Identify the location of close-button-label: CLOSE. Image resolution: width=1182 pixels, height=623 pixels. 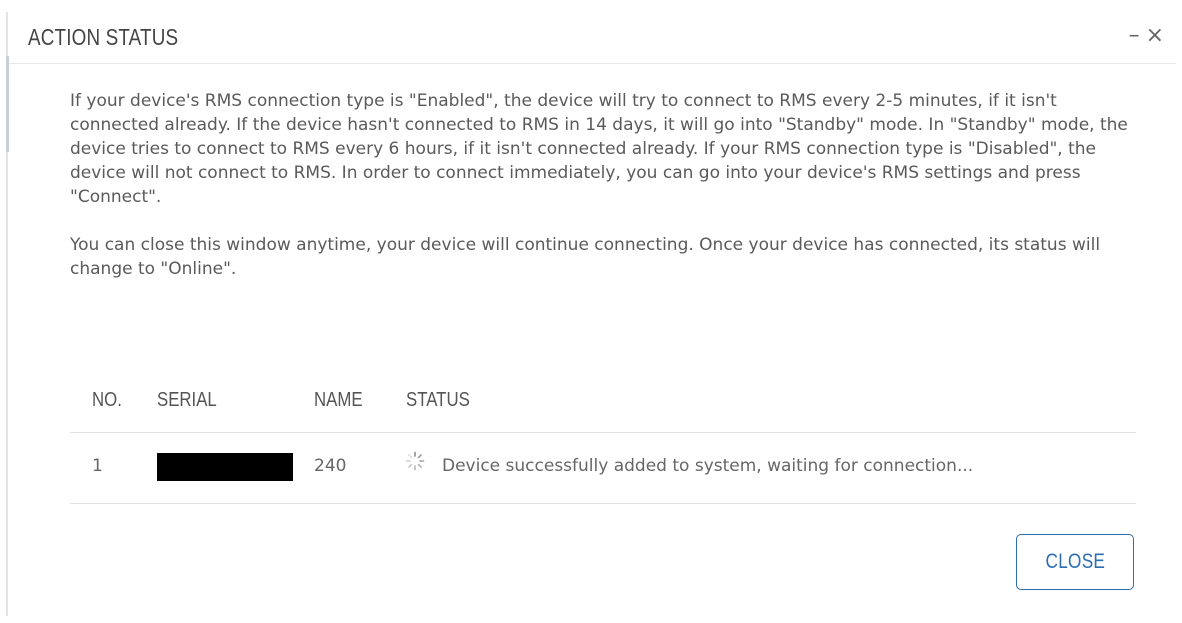
(1075, 561).